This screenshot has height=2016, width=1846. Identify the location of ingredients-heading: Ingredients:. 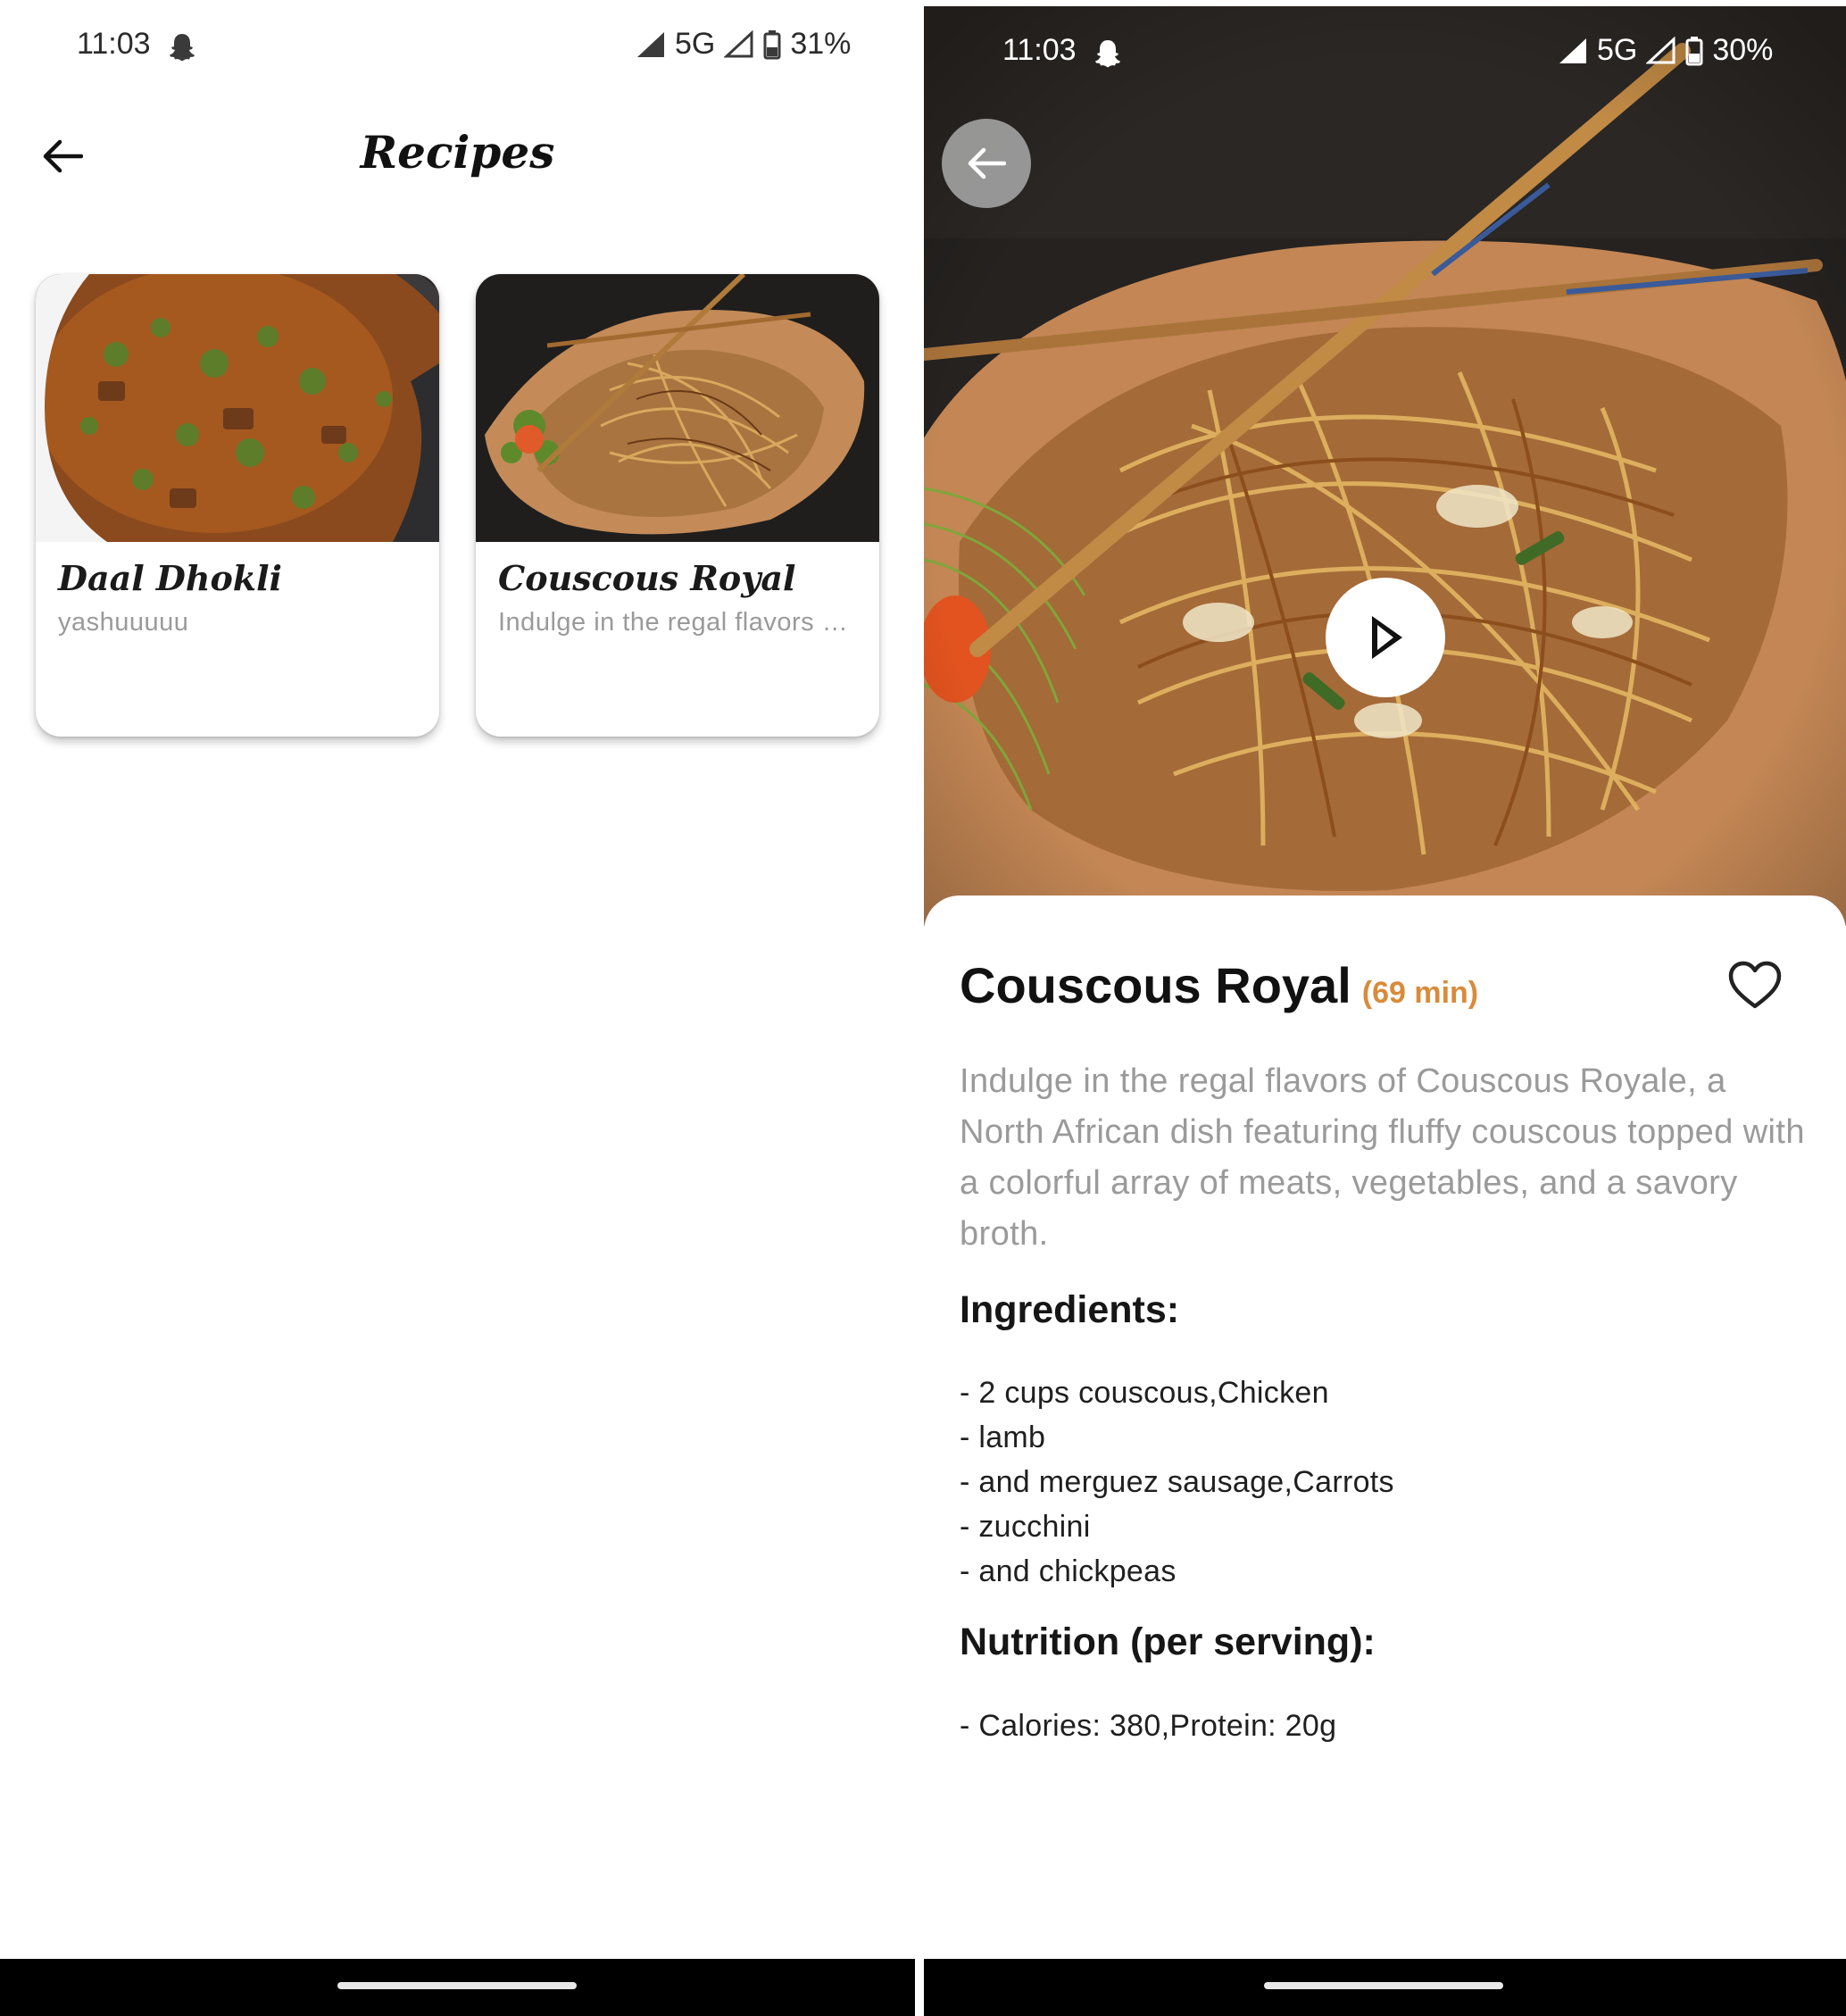
(1070, 1309).